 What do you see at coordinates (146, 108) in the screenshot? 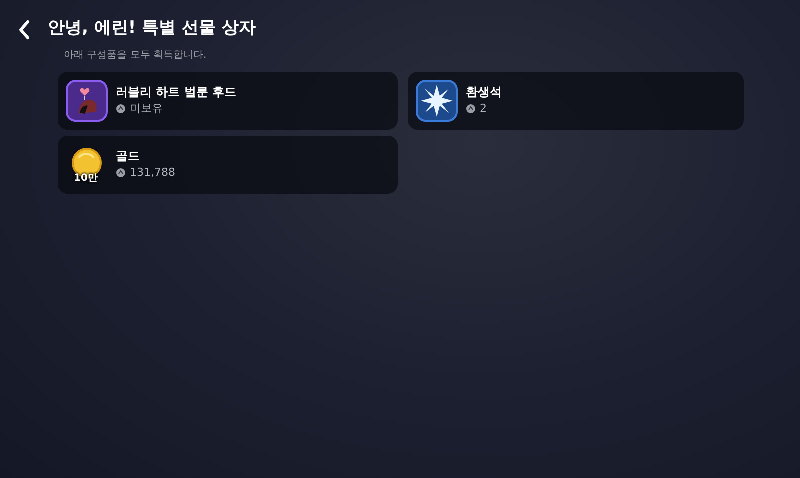
I see `owned-count: 미보유` at bounding box center [146, 108].